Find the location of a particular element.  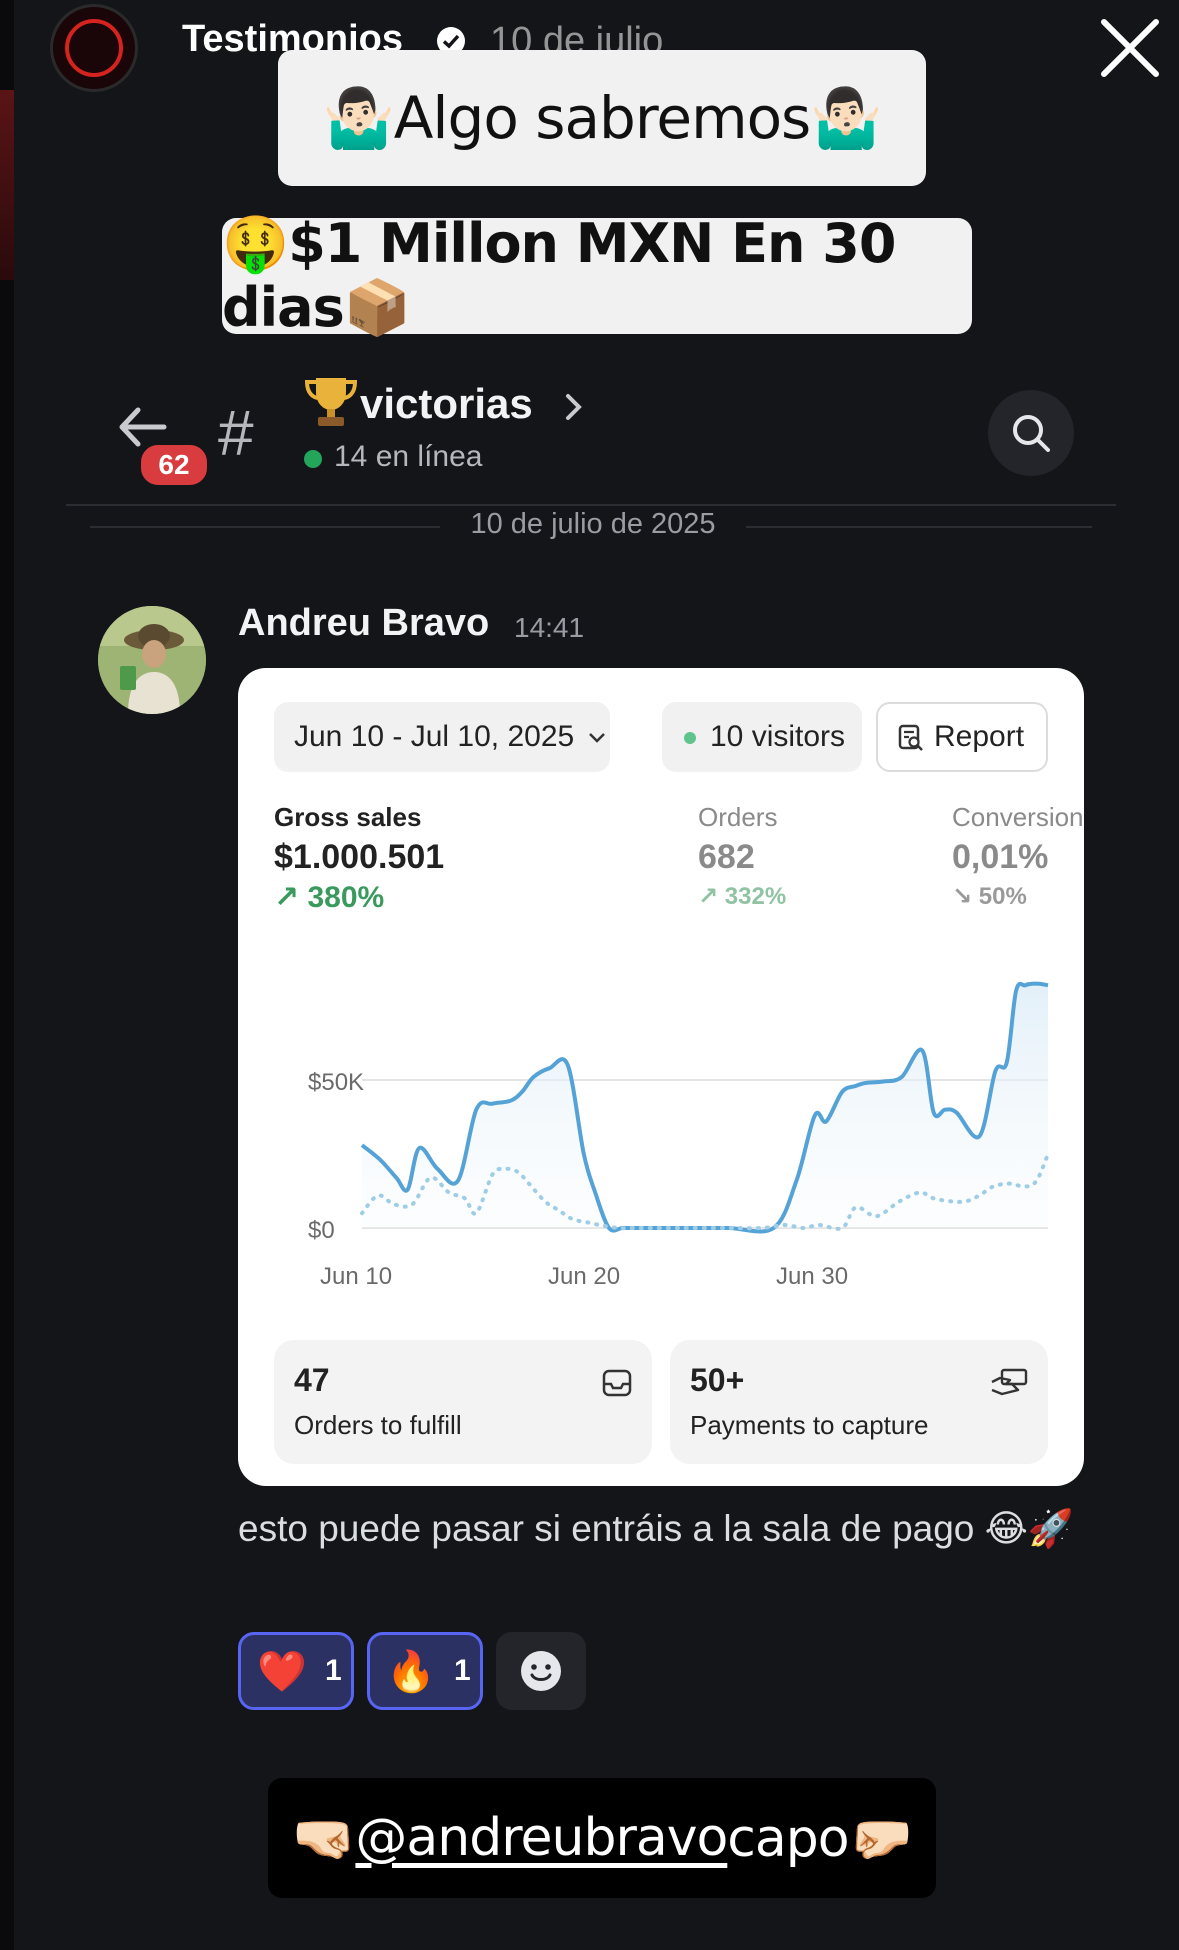

story-caption-top: 🤷🏻‍♂️Algo sabremos🤷🏻‍♂️ is located at coordinates (602, 118).